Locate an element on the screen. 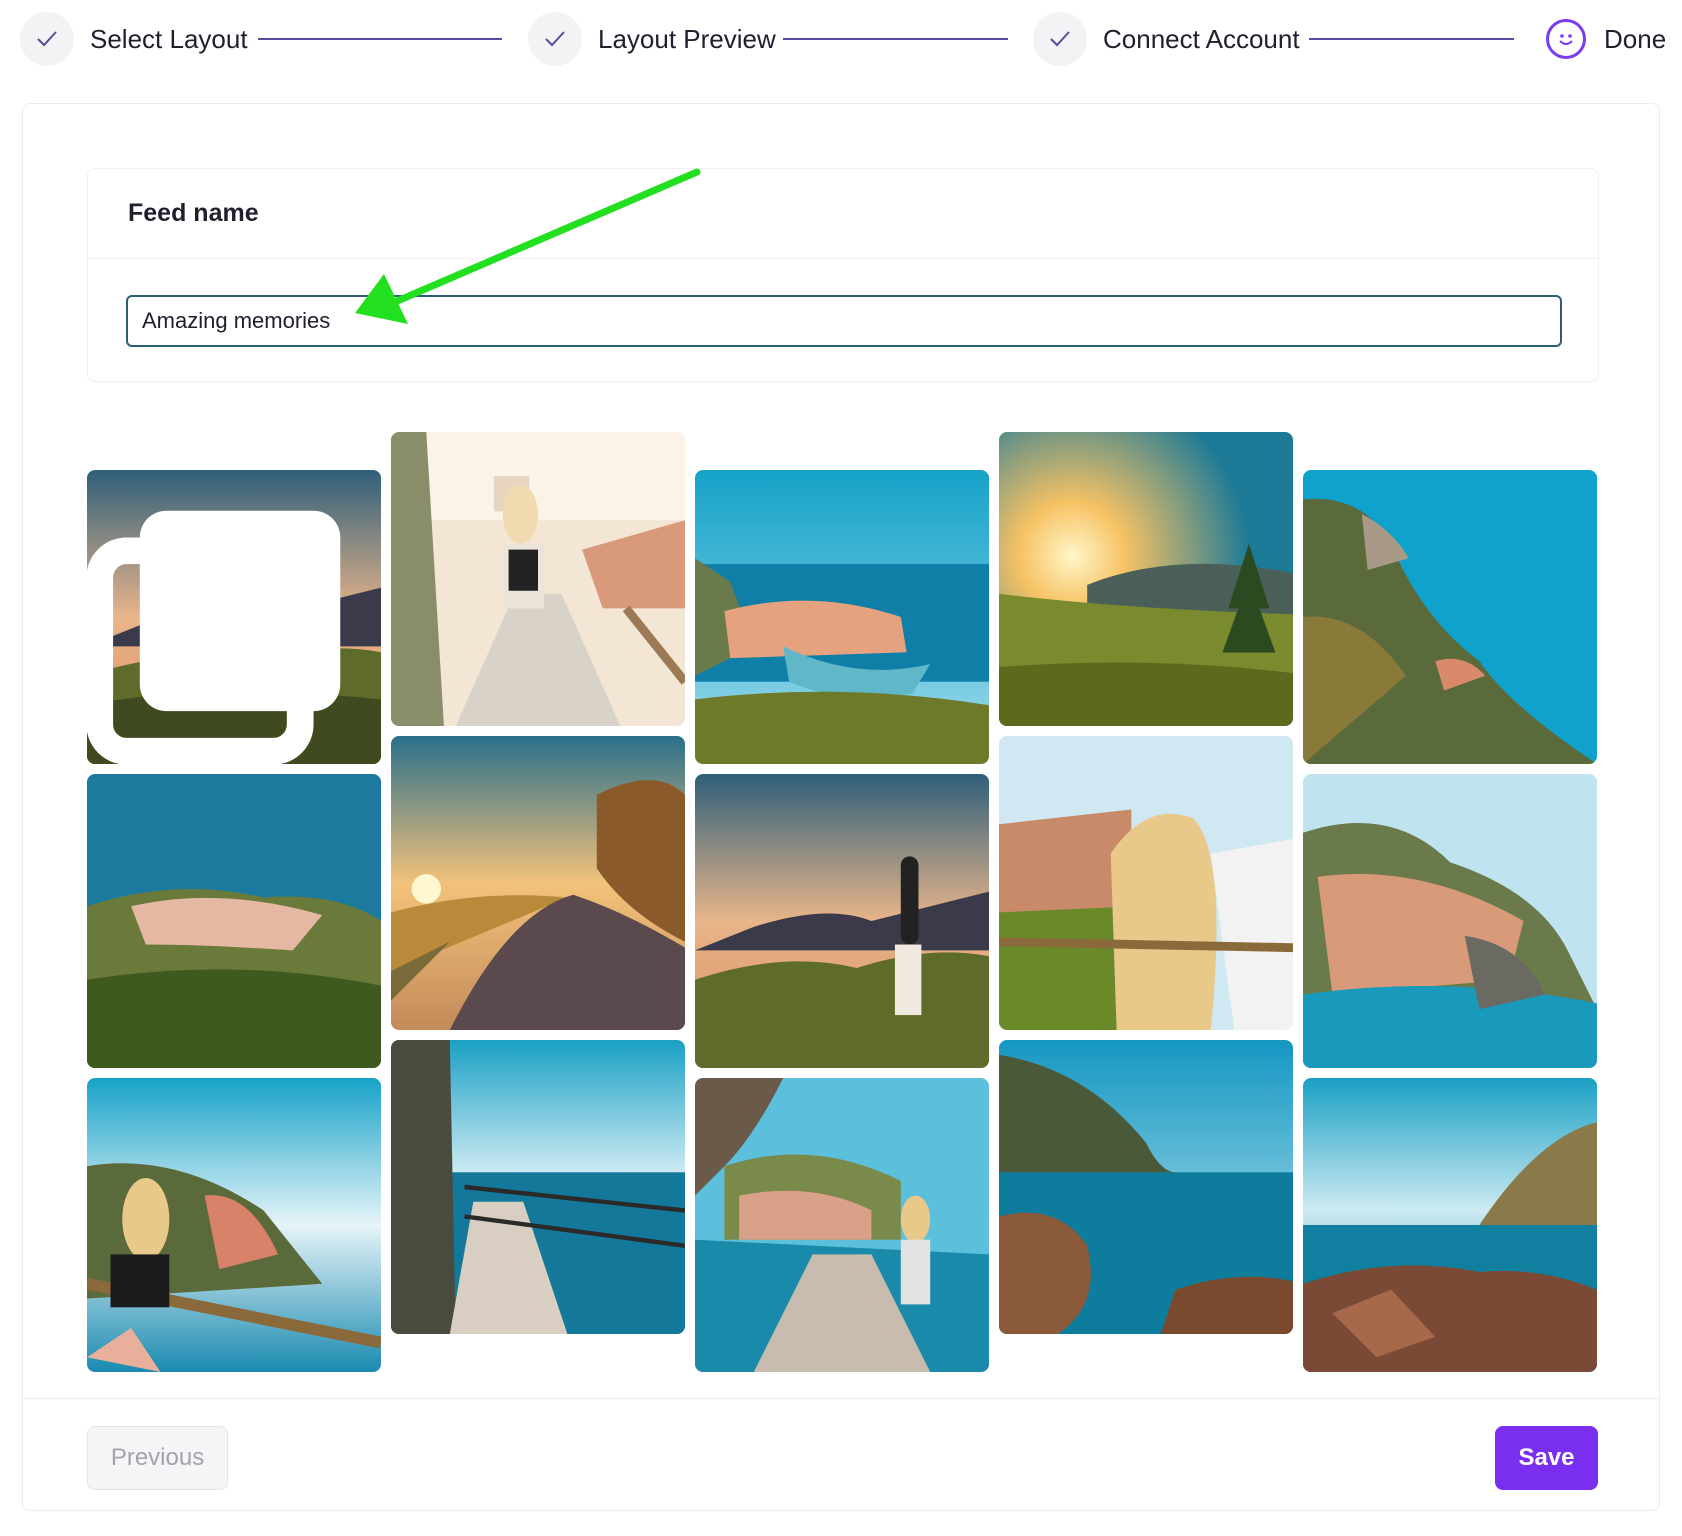  feed-name-panel: Feed name is located at coordinates (843, 275).